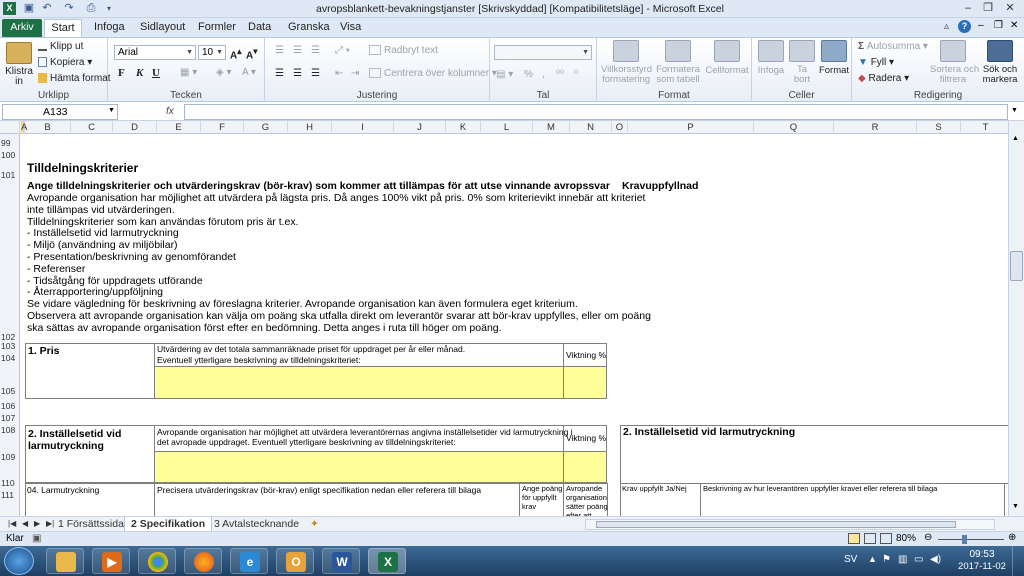 This screenshot has width=1024, height=576. What do you see at coordinates (19, 561) in the screenshot?
I see `start-button` at bounding box center [19, 561].